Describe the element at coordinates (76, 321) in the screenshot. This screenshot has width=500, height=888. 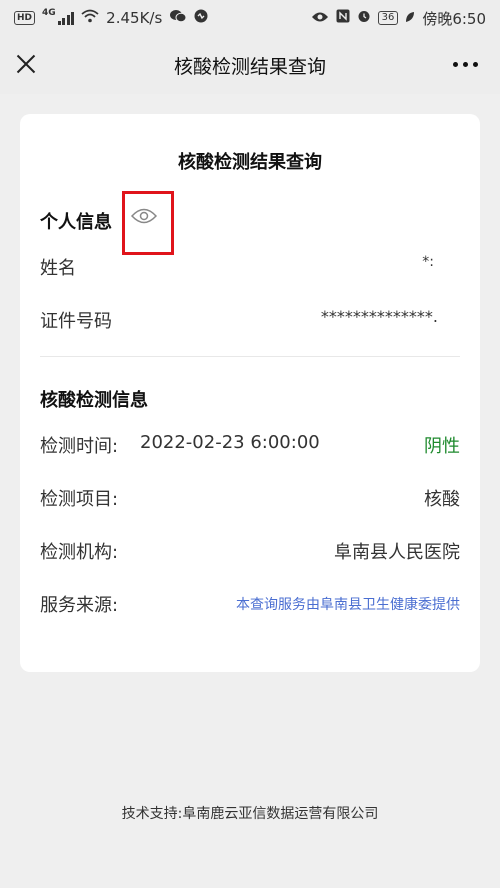
I see `id-number-label: 证件号码` at that location.